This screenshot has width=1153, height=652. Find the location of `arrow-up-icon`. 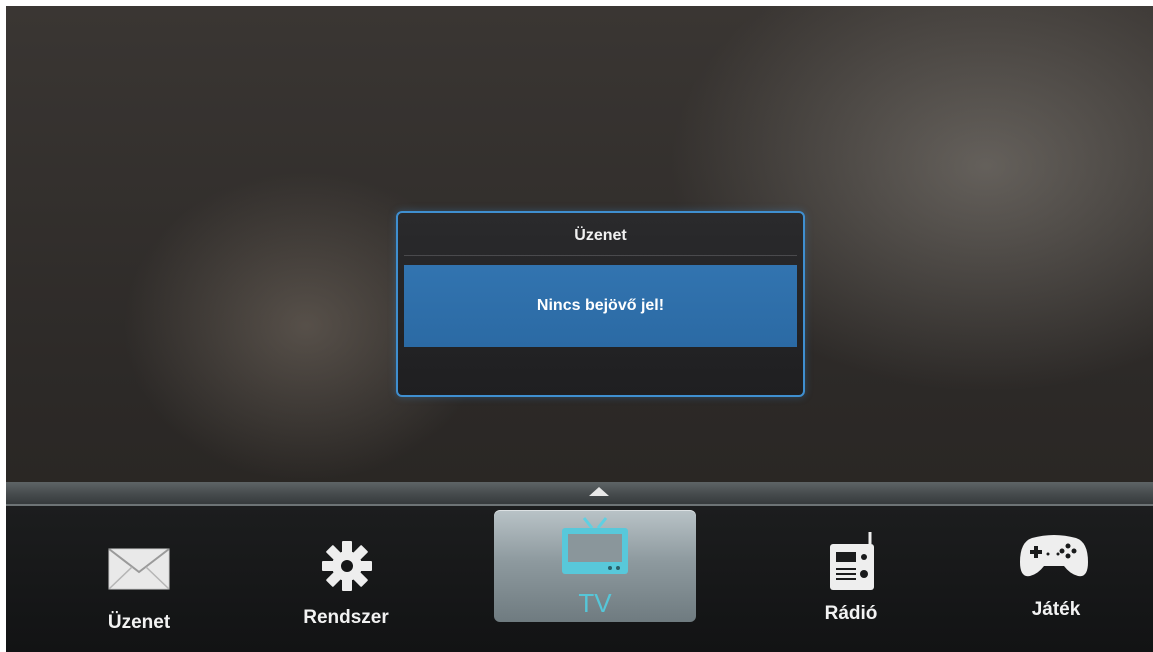

arrow-up-icon is located at coordinates (599, 491).